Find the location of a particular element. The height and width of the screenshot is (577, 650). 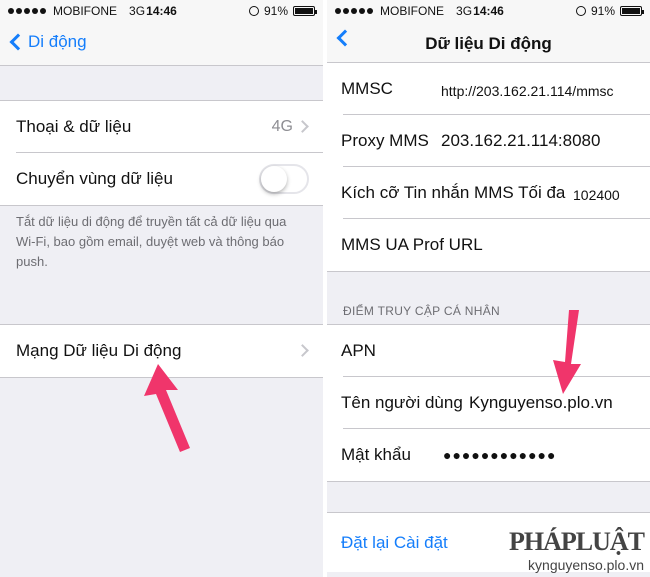

row-mms-max-size: Kích cỡ Tin nhắn MMS Tối đa 102400 is located at coordinates (488, 193).